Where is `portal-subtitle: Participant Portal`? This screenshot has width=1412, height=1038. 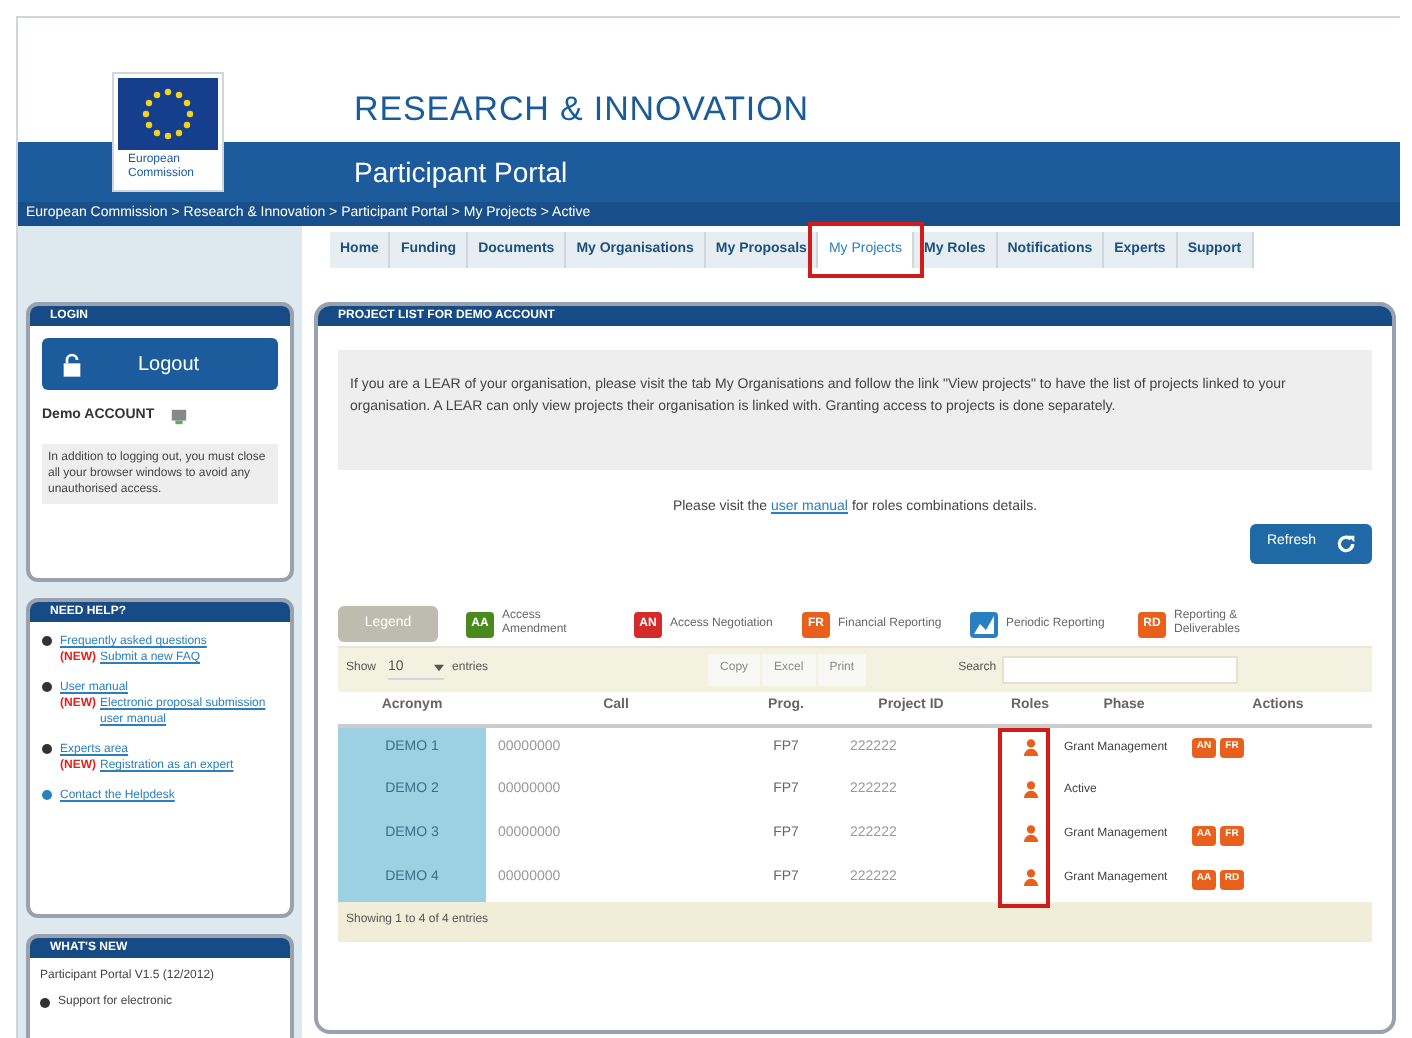
portal-subtitle: Participant Portal is located at coordinates (461, 172).